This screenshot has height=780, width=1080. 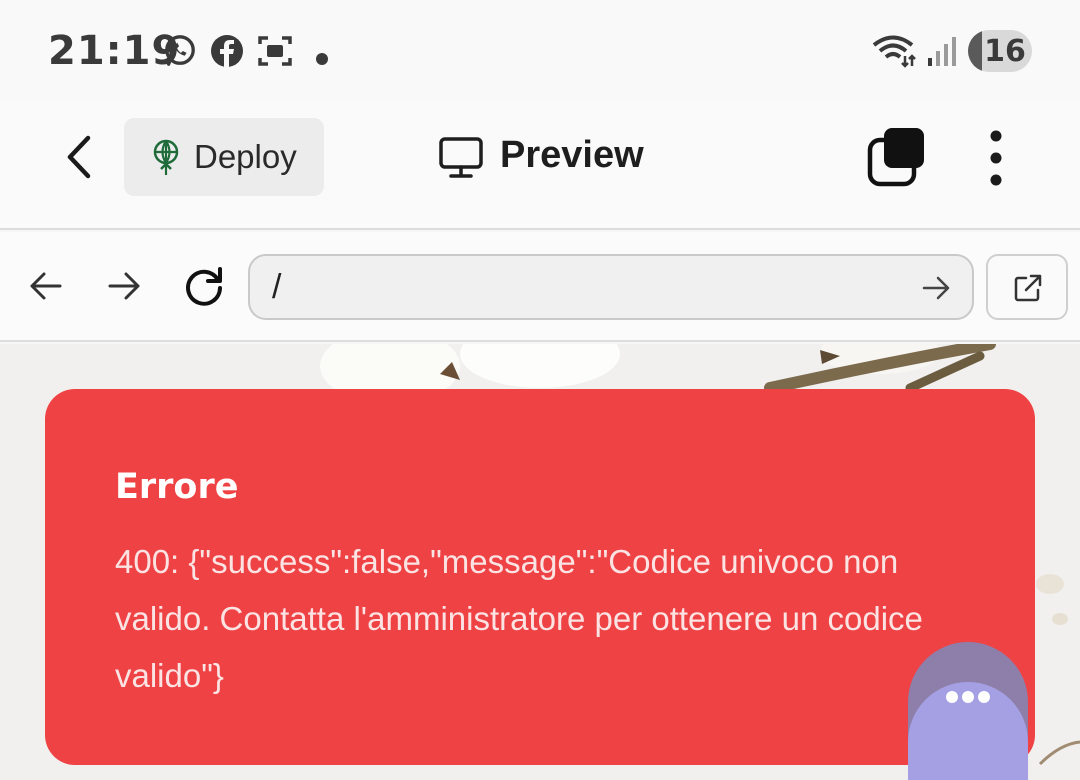 I want to click on whatsapp-icon, so click(x=180, y=50).